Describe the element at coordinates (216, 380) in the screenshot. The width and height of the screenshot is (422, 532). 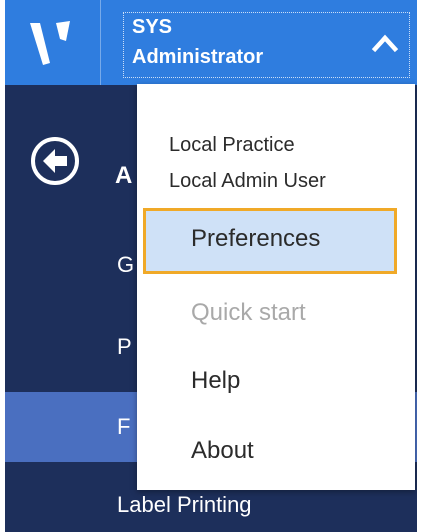
I see `menu-item-label: Help` at that location.